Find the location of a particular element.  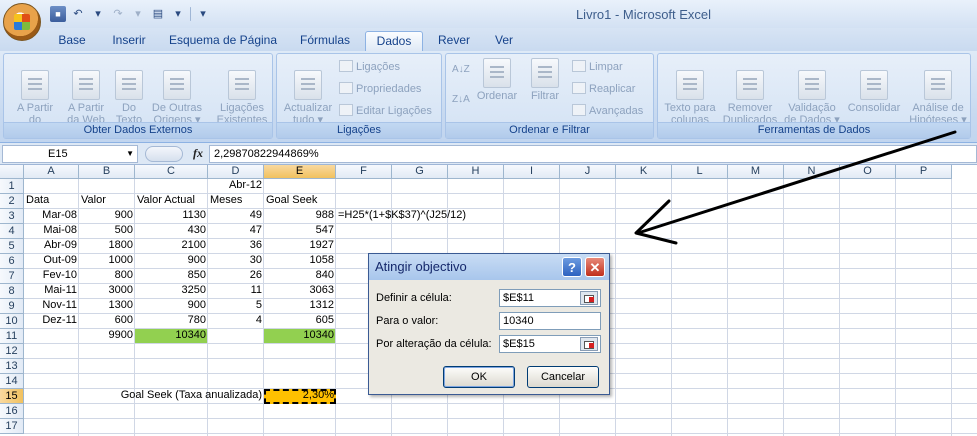

cell-c4: 430 is located at coordinates (171, 230).